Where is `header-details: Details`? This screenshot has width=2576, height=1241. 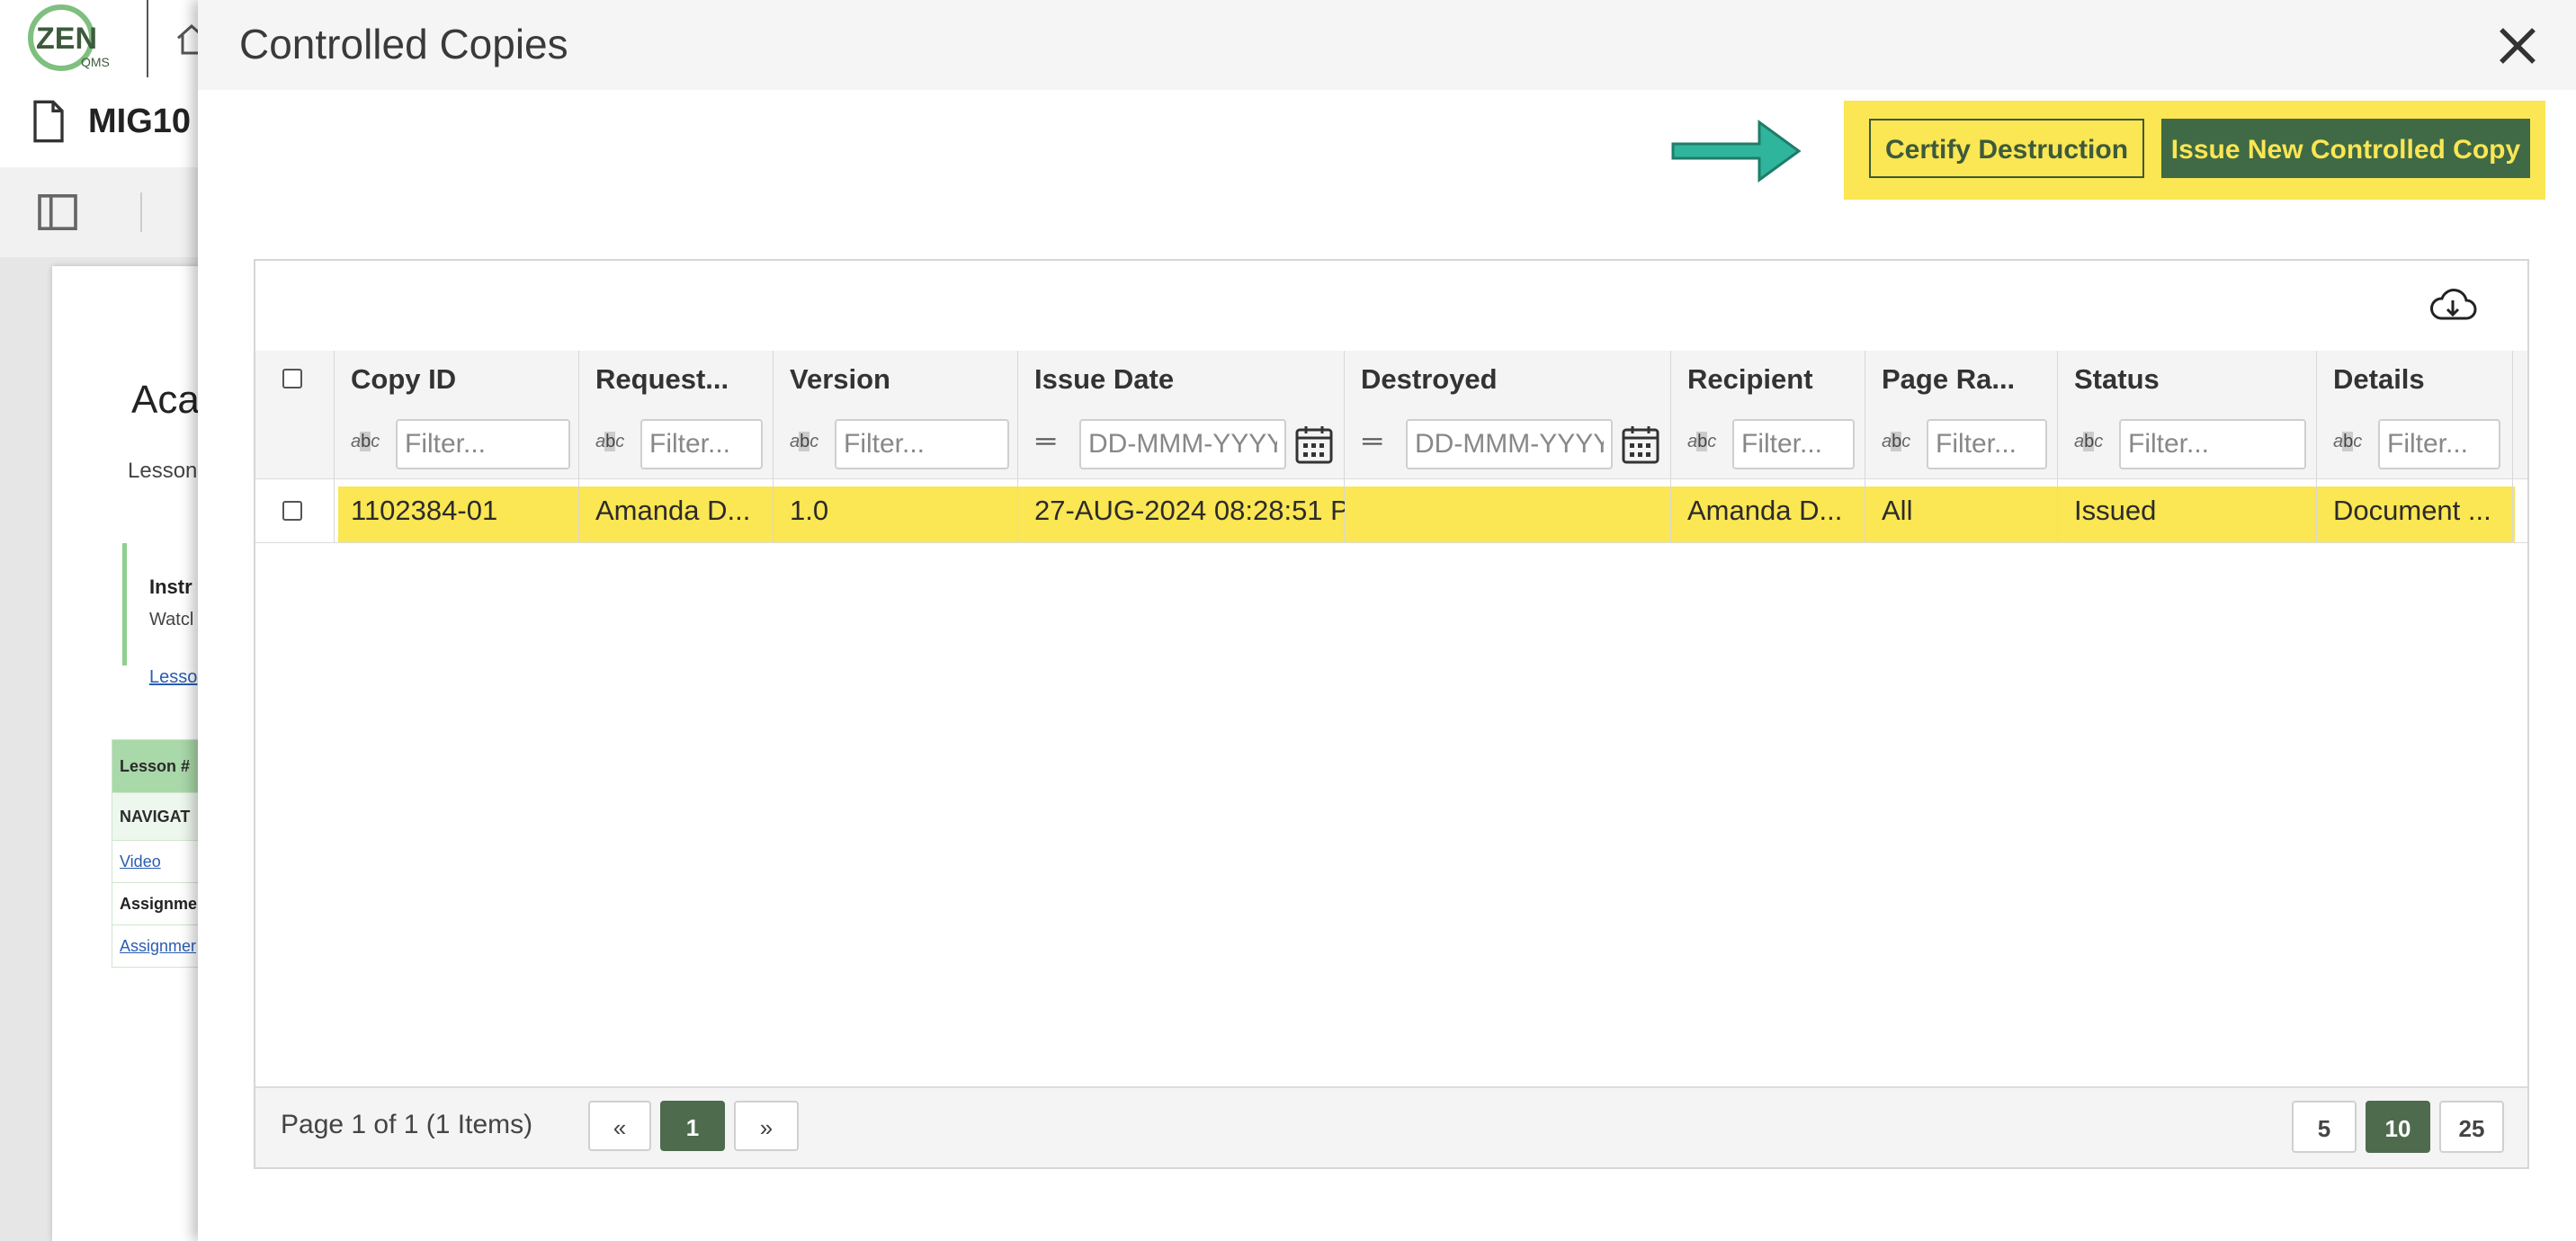
header-details: Details is located at coordinates (2415, 379).